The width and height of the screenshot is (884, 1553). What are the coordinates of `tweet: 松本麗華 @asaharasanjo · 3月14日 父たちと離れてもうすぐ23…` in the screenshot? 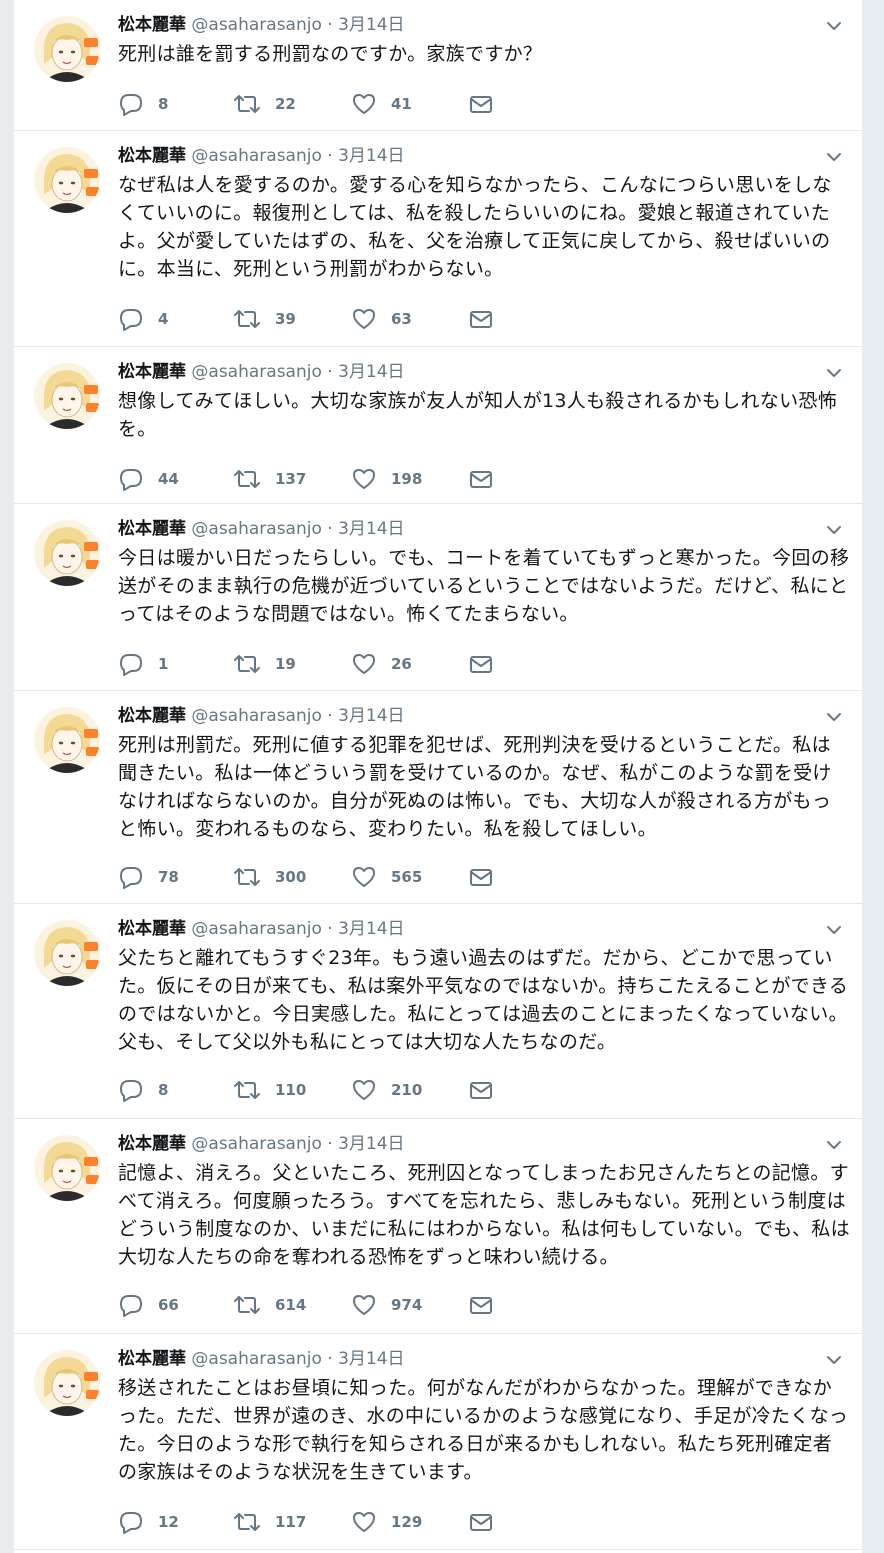 It's located at (438, 1011).